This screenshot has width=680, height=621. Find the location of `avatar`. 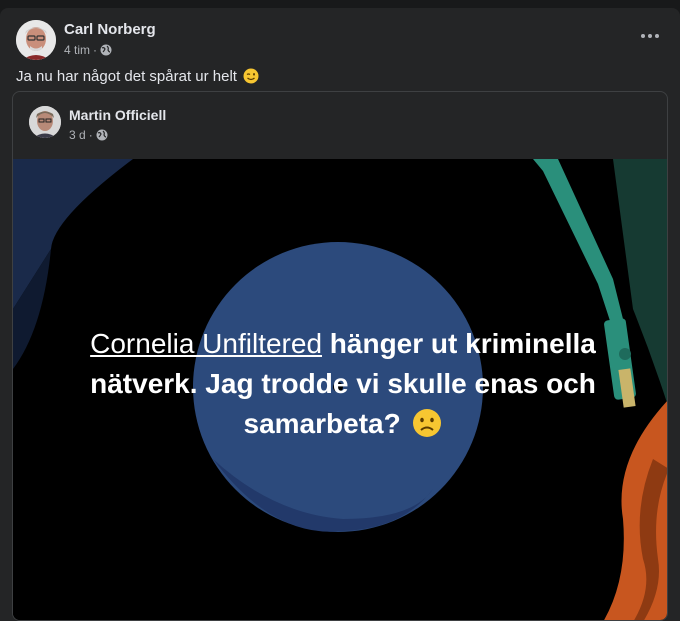

avatar is located at coordinates (36, 40).